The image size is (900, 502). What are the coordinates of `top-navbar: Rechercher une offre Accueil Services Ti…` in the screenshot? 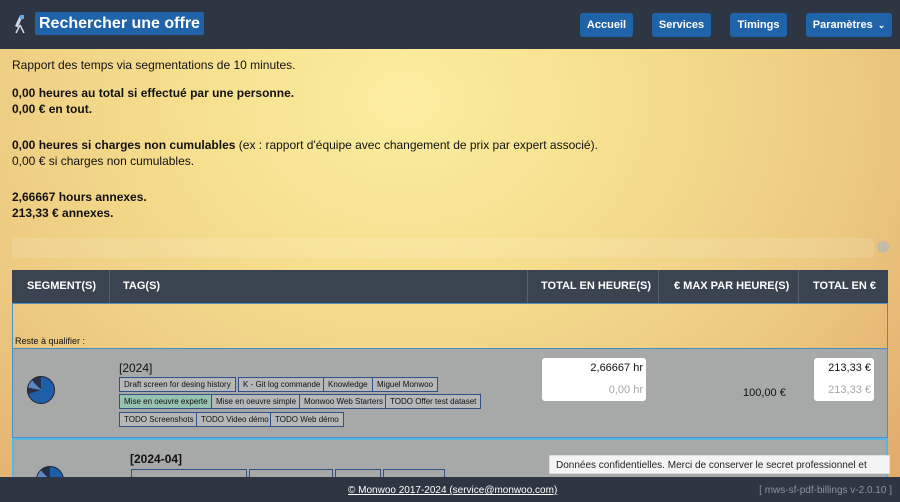 It's located at (450, 24).